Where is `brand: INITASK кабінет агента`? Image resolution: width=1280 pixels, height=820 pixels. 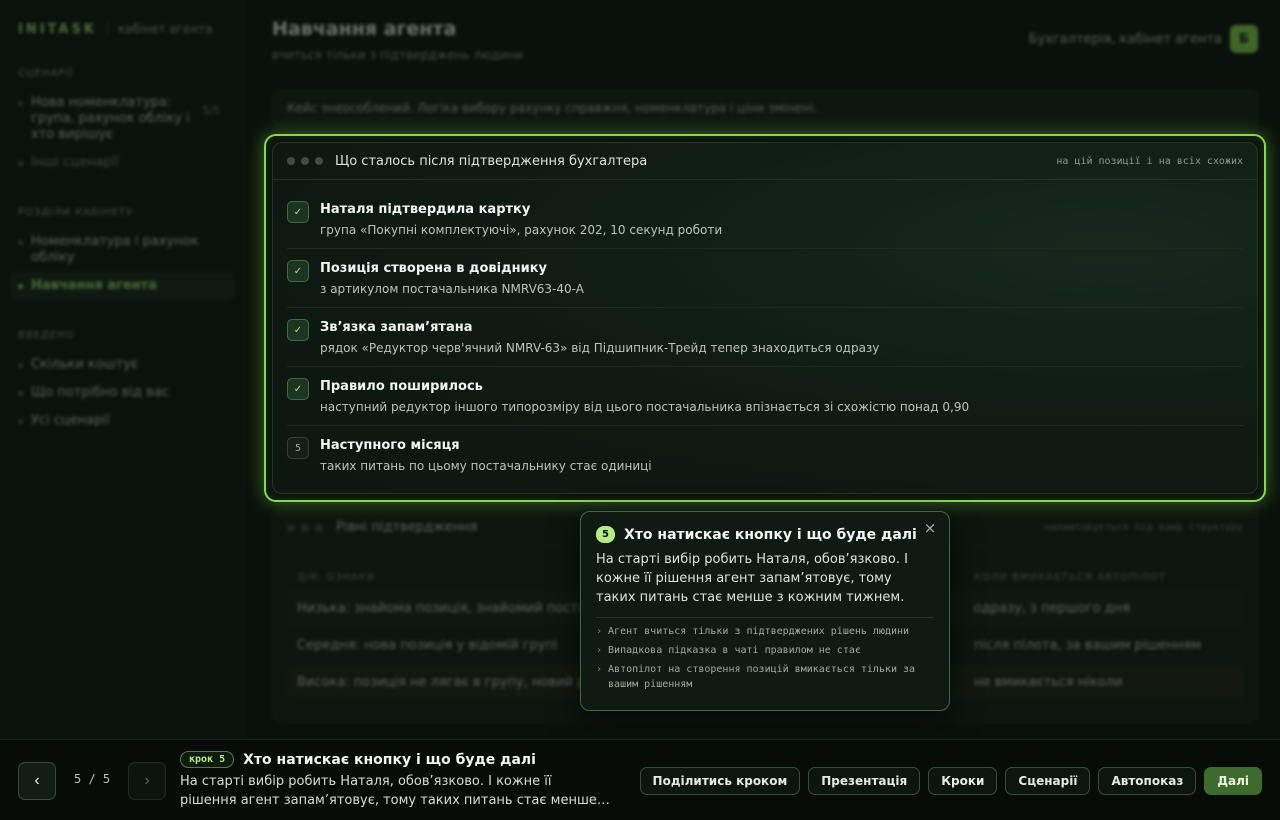 brand: INITASK кабінет агента is located at coordinates (122, 29).